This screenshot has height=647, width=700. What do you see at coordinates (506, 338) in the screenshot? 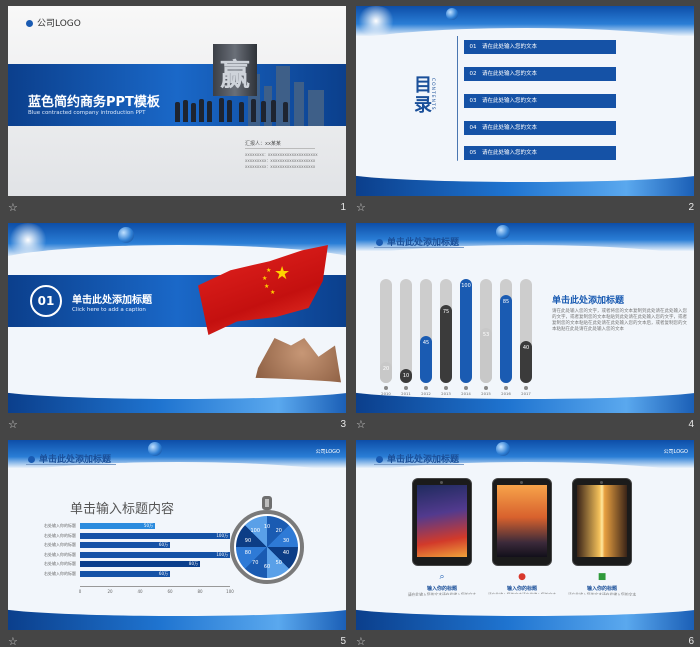
I see `pill-bar: 85` at bounding box center [506, 338].